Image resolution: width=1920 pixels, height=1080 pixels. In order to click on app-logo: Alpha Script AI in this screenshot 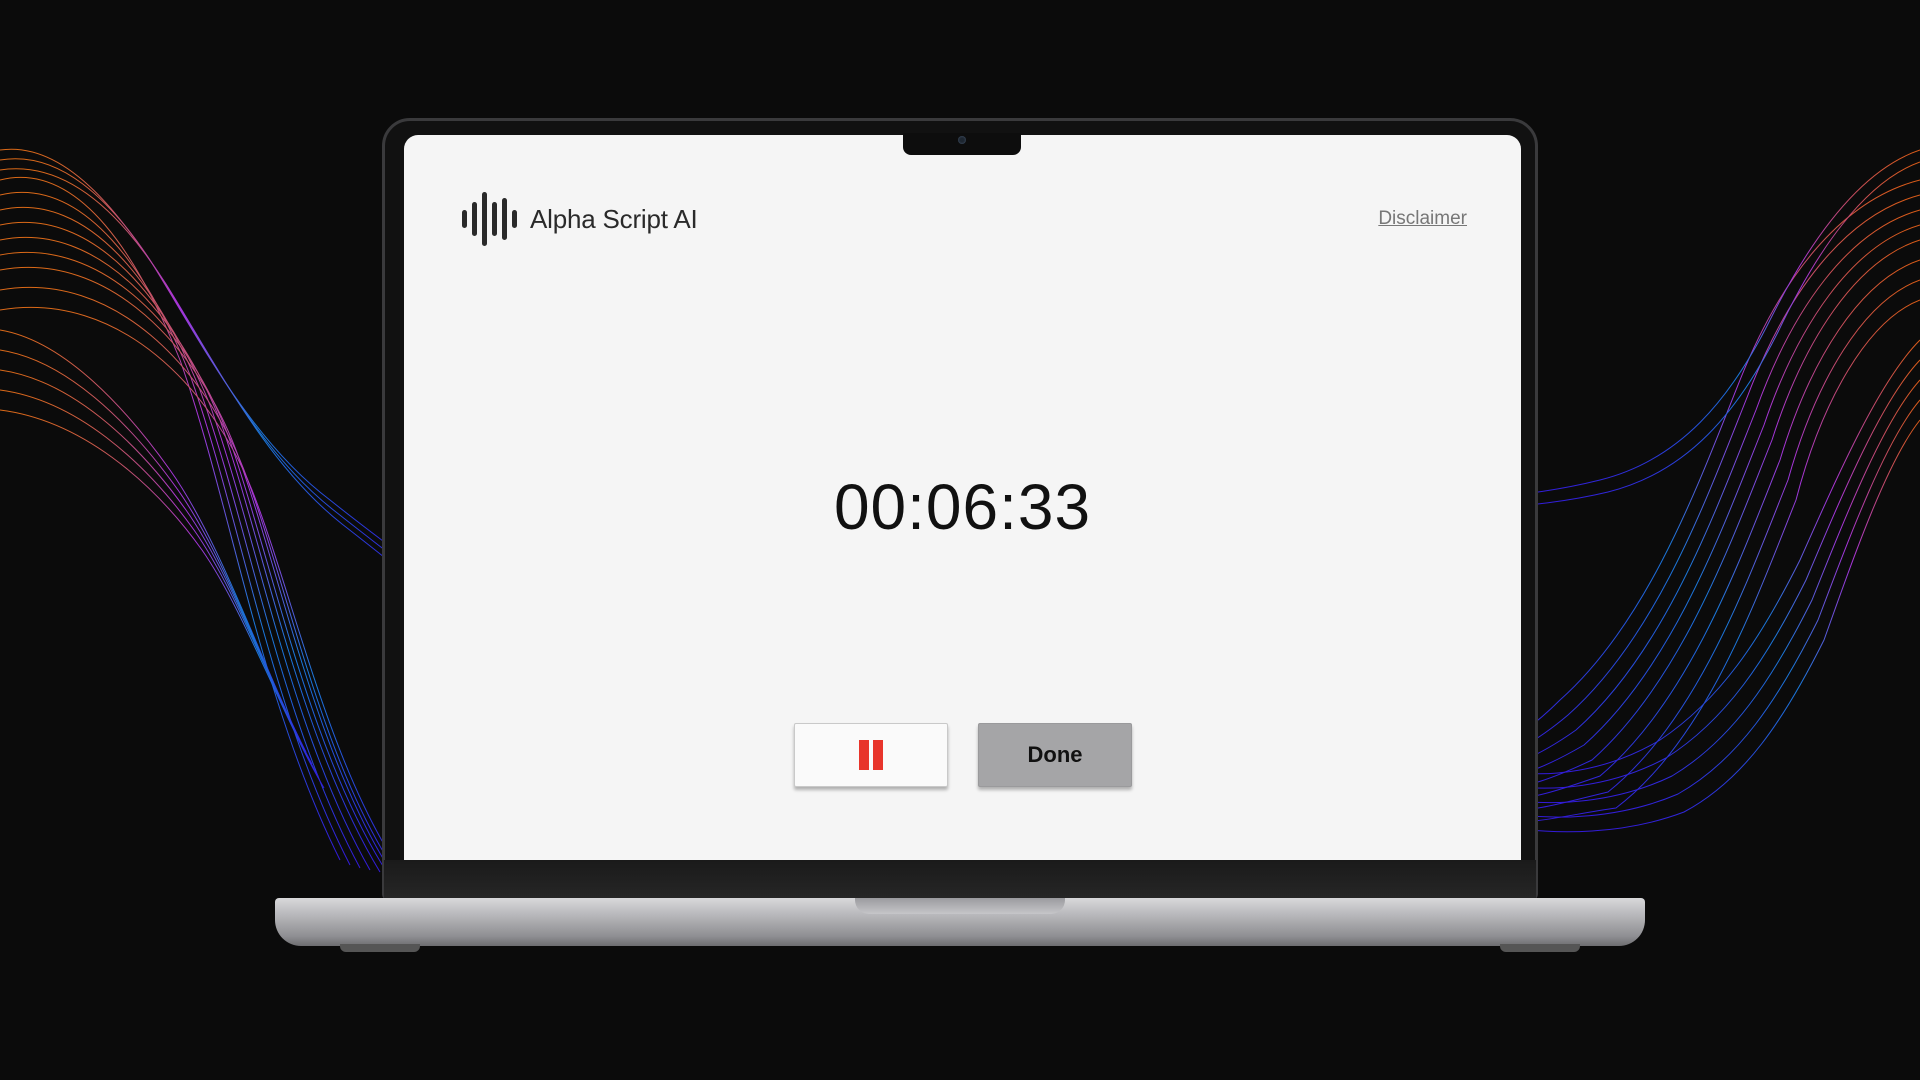, I will do `click(579, 219)`.